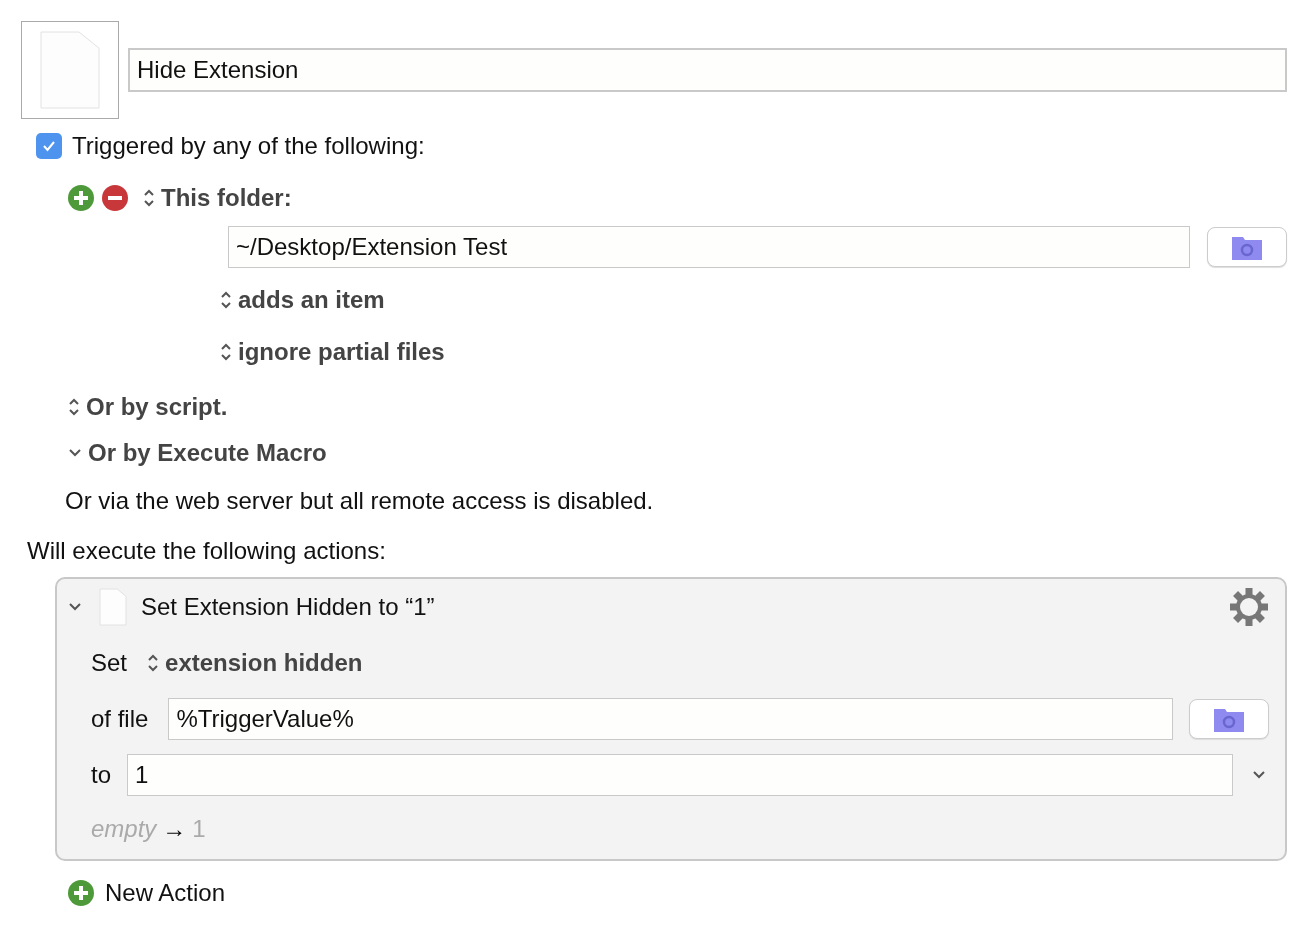 The height and width of the screenshot is (932, 1308). I want to click on macro-icon-well, so click(70, 70).